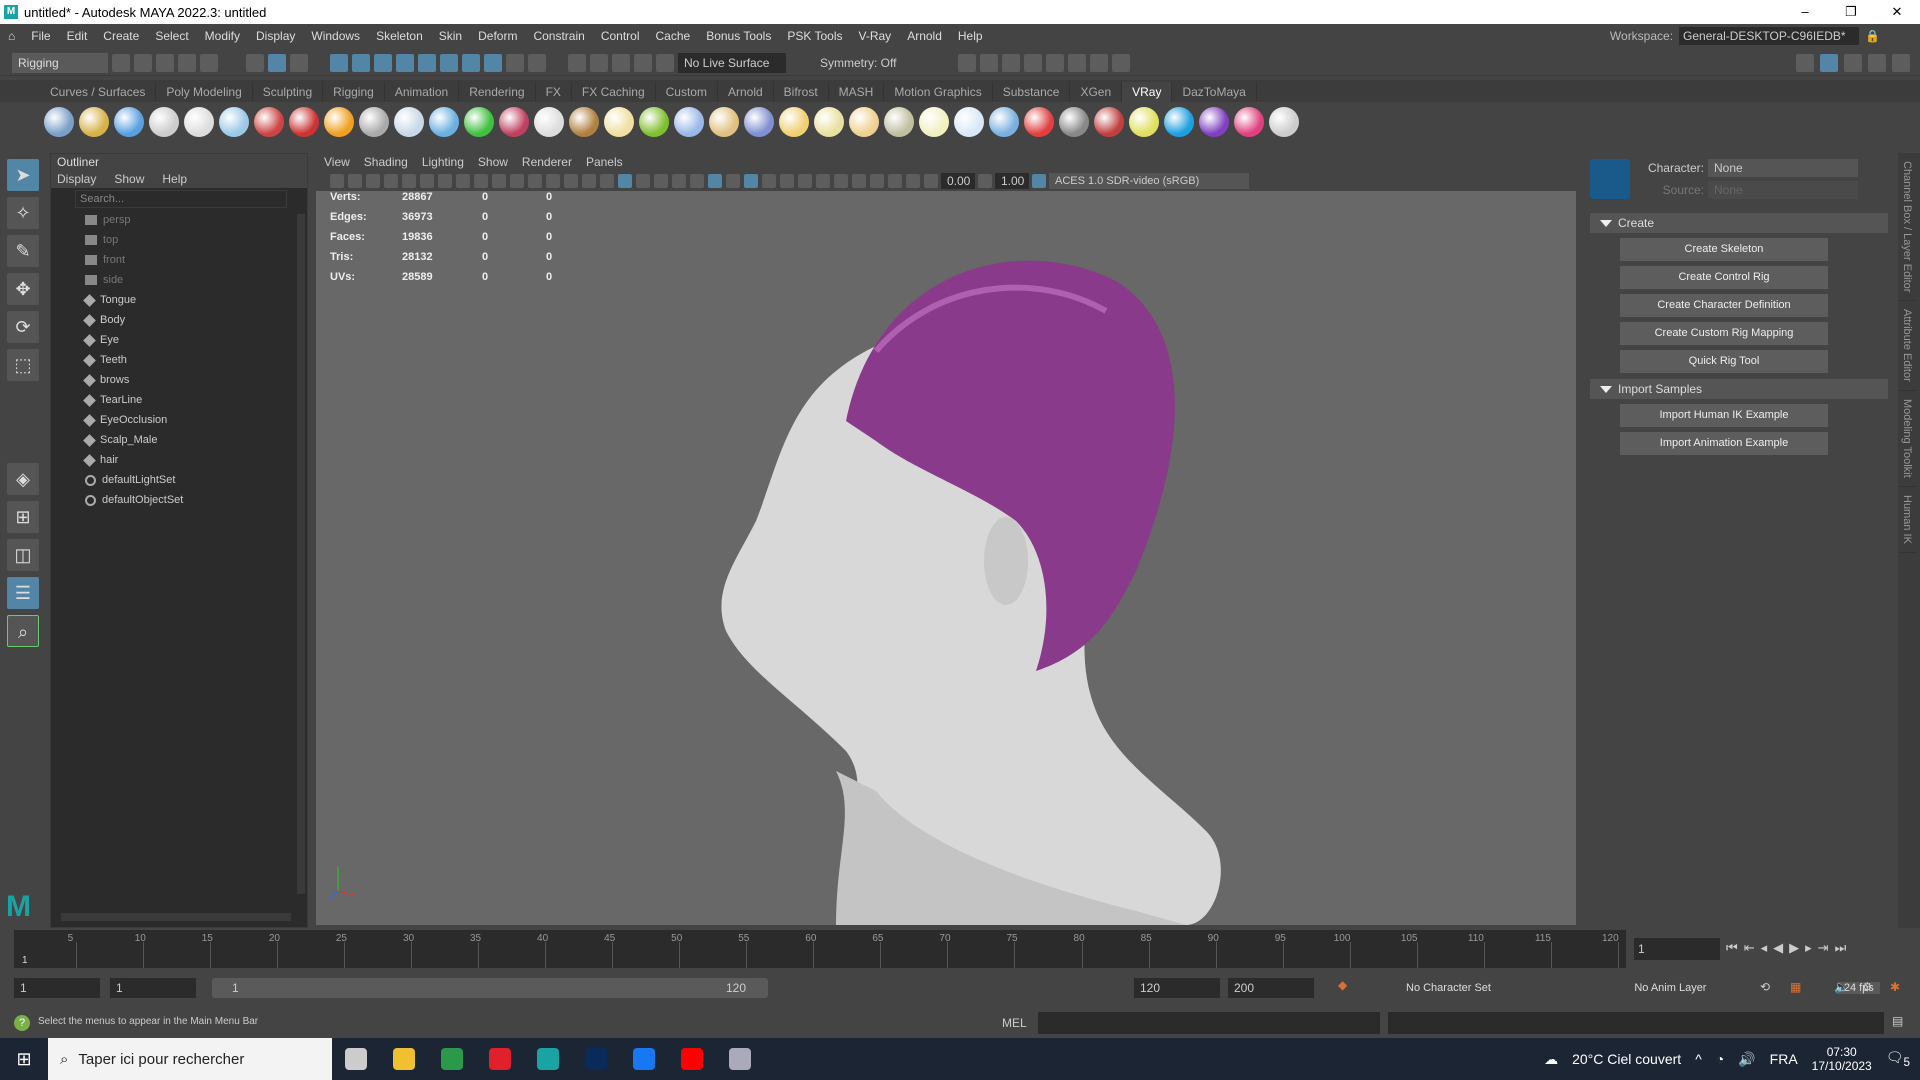 The width and height of the screenshot is (1920, 1080). What do you see at coordinates (738, 36) in the screenshot?
I see `menu-bonus-tools: Bonus Tools` at bounding box center [738, 36].